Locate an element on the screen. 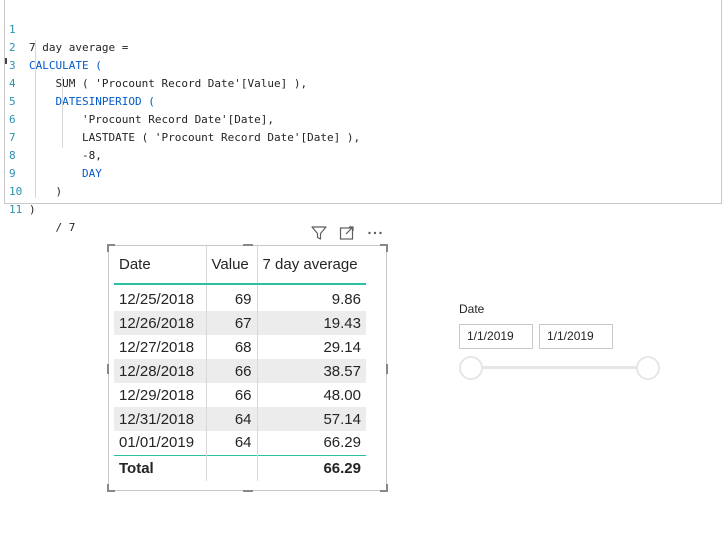 The width and height of the screenshot is (722, 536). table-row: 12/29/2018 66 48.00 is located at coordinates (240, 395).